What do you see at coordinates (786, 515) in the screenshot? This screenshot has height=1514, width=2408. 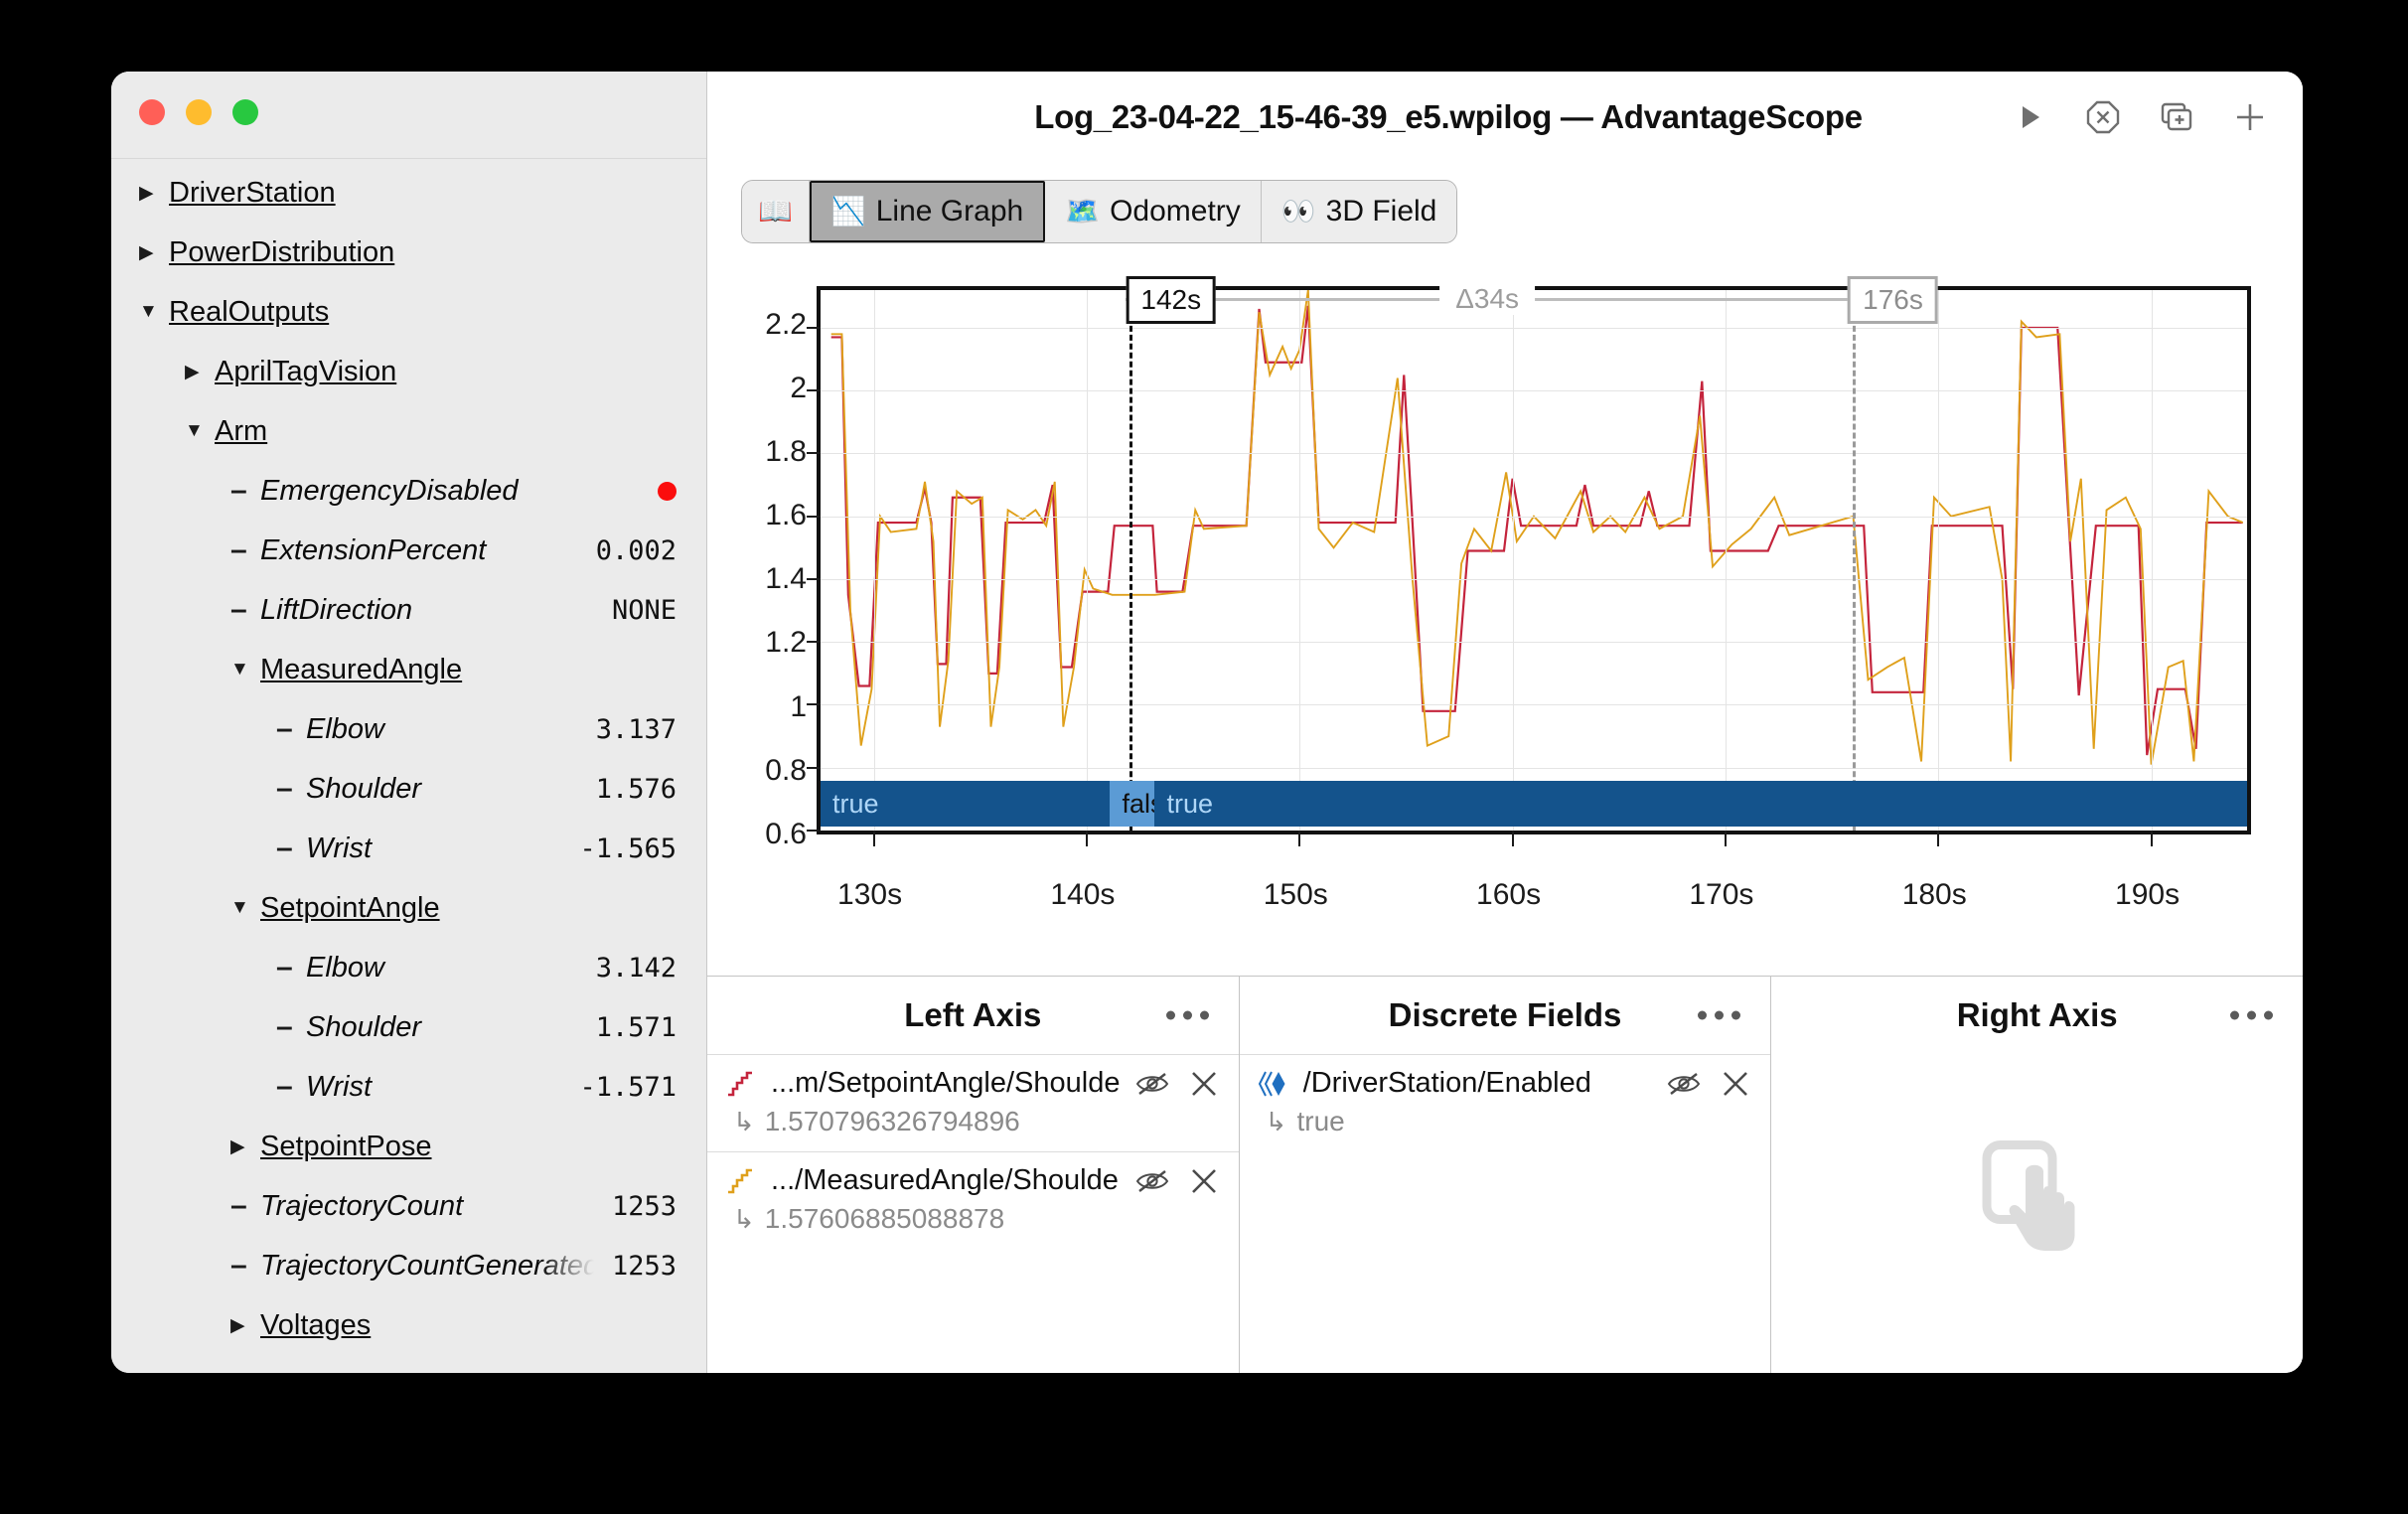 I see `y-axis-label: 1.6` at bounding box center [786, 515].